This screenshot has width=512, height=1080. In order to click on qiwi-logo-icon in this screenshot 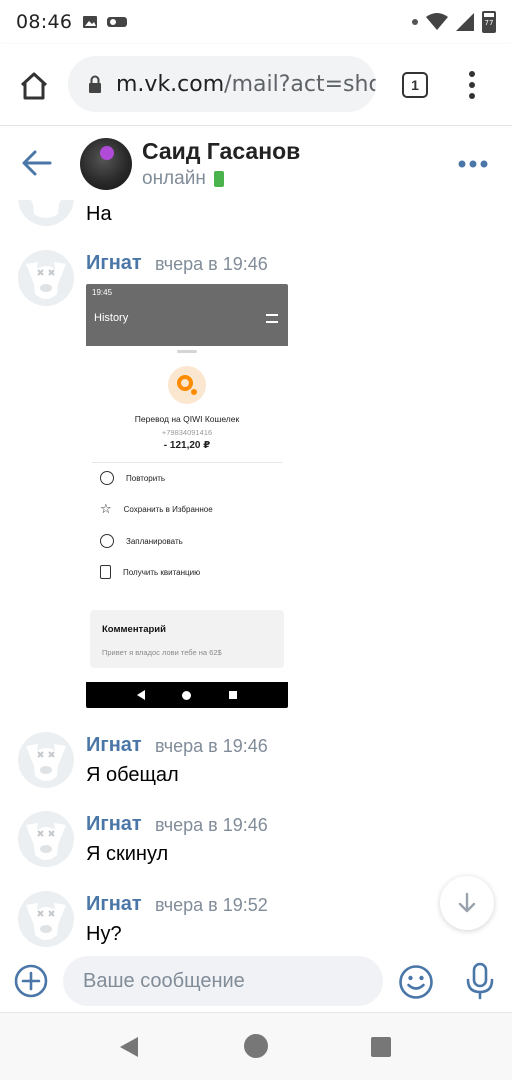, I will do `click(187, 385)`.